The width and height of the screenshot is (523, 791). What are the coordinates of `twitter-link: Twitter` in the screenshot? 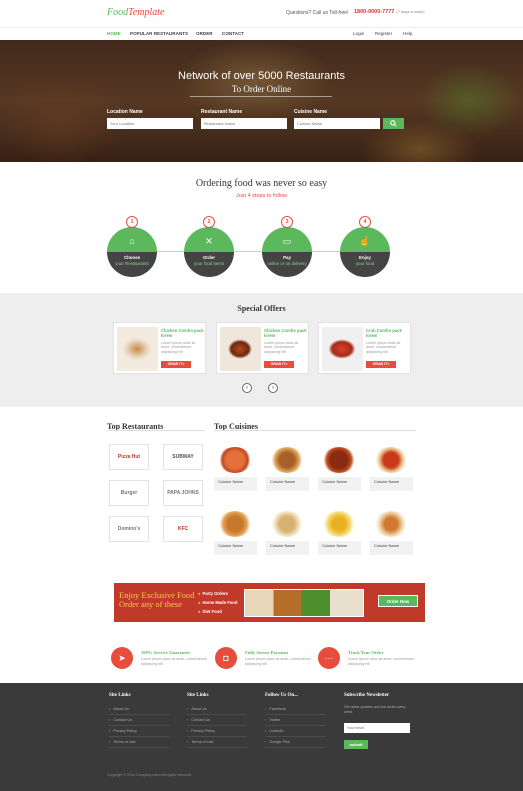 It's located at (295, 722).